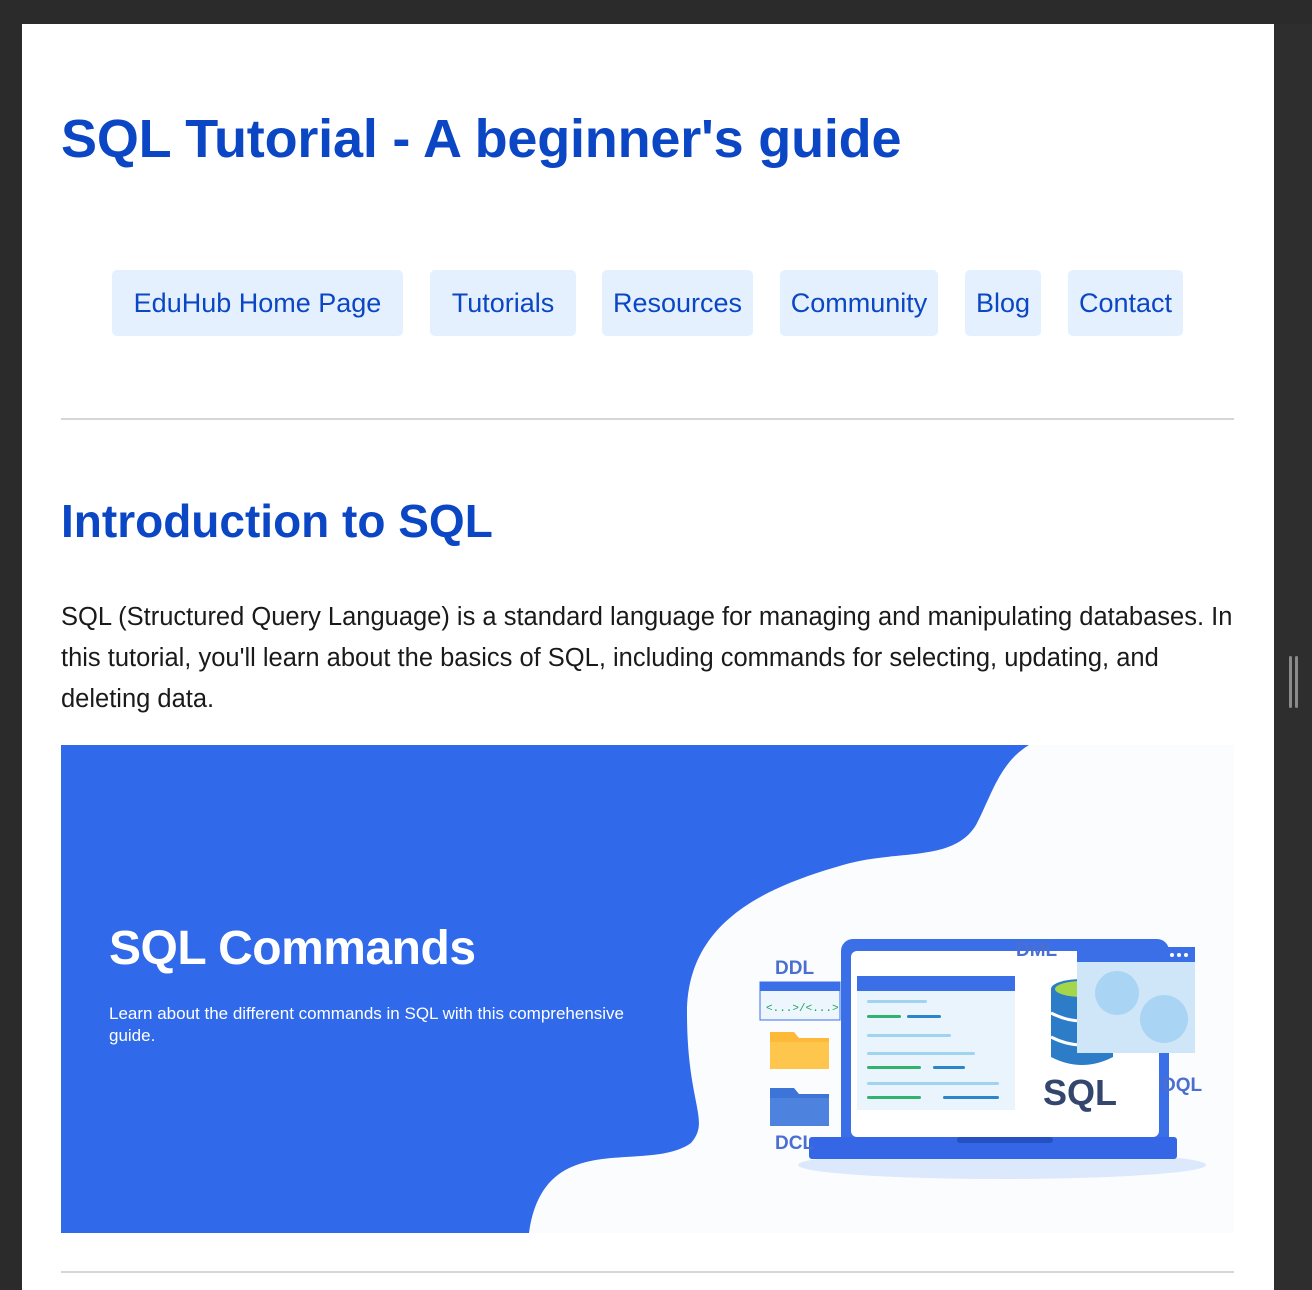 The width and height of the screenshot is (1312, 1290). I want to click on nav-item-resources: Resources, so click(677, 303).